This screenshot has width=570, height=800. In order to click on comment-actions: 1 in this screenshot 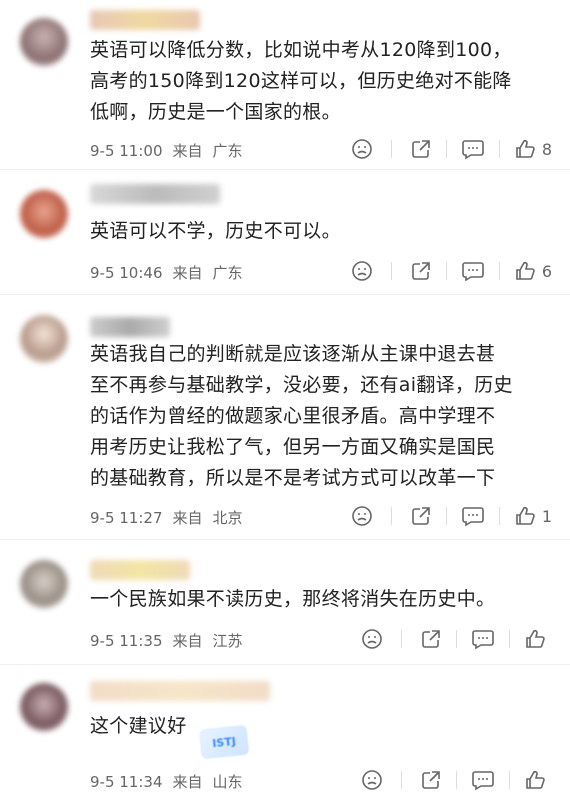, I will do `click(451, 516)`.